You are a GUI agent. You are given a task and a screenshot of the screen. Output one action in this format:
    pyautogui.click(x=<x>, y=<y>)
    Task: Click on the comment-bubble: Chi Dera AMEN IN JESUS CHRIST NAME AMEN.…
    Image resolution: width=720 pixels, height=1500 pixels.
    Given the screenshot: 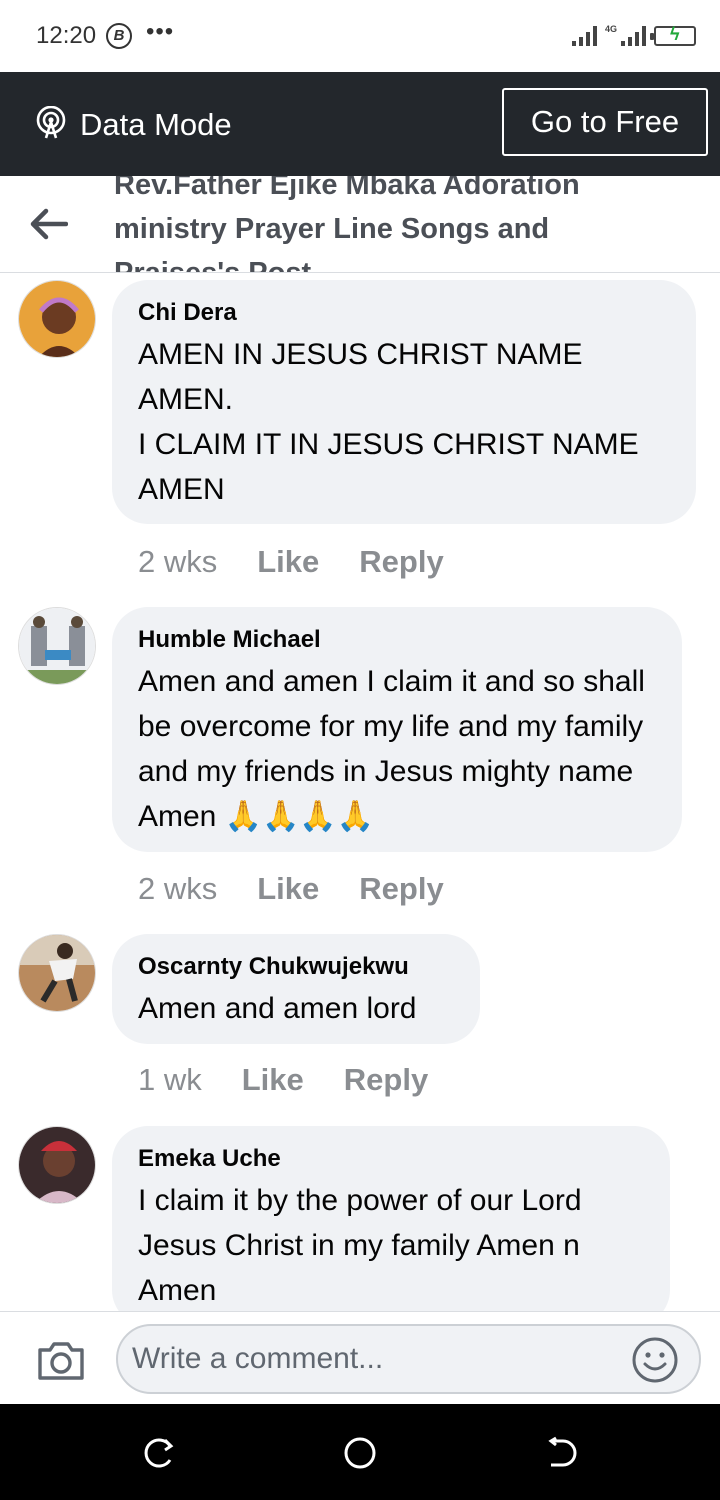 What is the action you would take?
    pyautogui.click(x=404, y=402)
    